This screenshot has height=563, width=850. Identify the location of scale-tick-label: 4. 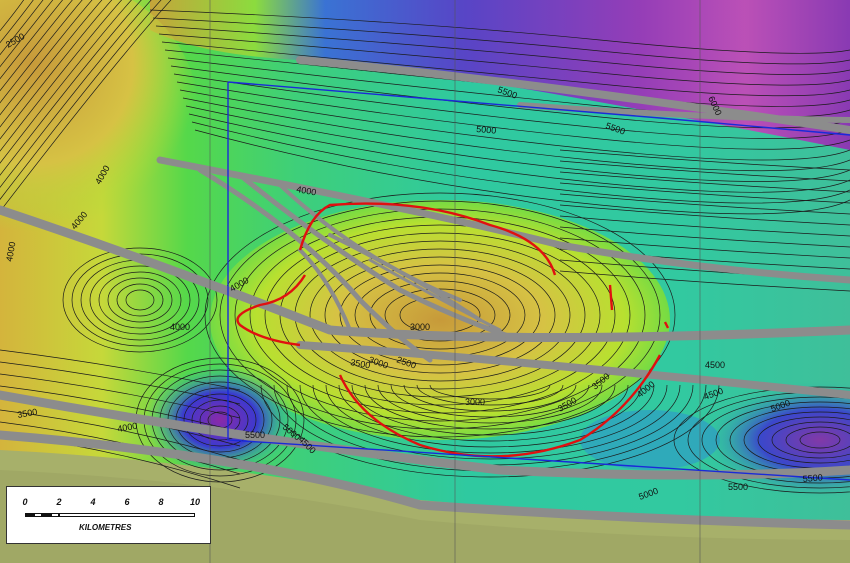
(93, 502).